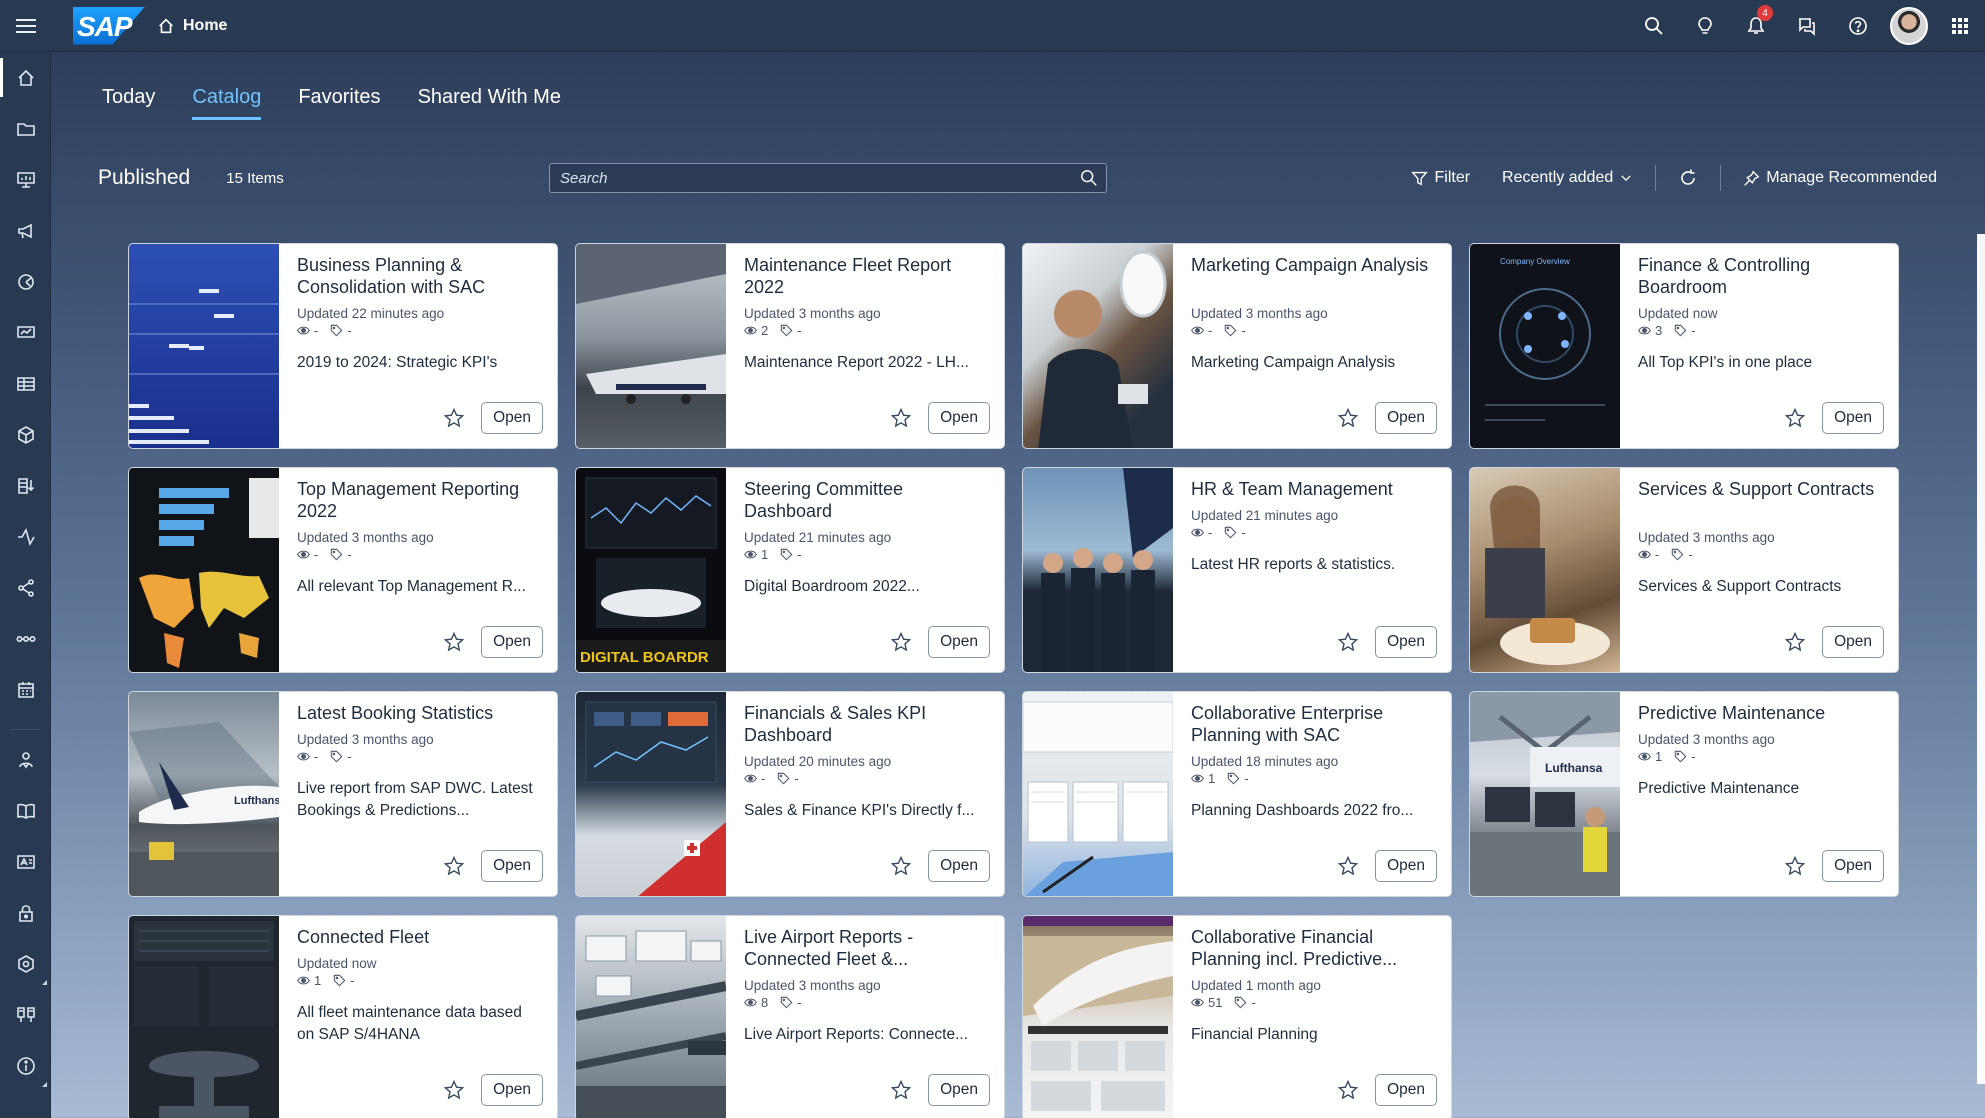 The image size is (1985, 1118). What do you see at coordinates (25, 587) in the screenshot?
I see `nav-connections` at bounding box center [25, 587].